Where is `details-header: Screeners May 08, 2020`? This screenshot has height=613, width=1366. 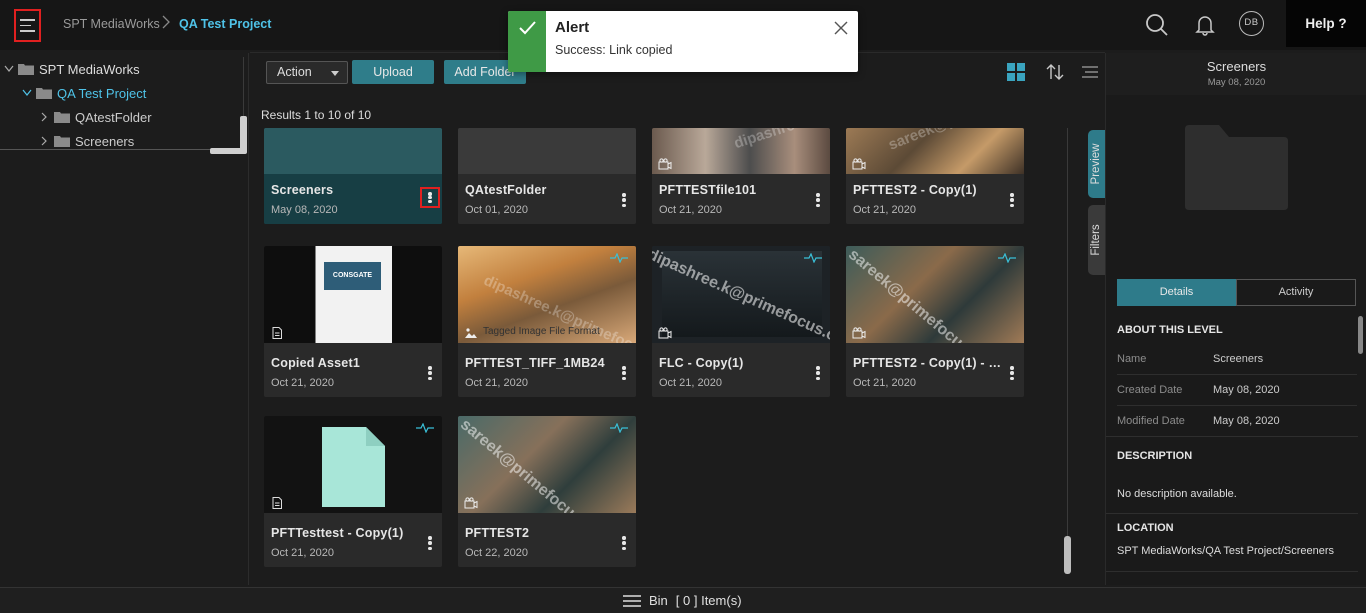
details-header: Screeners May 08, 2020 is located at coordinates (1236, 74).